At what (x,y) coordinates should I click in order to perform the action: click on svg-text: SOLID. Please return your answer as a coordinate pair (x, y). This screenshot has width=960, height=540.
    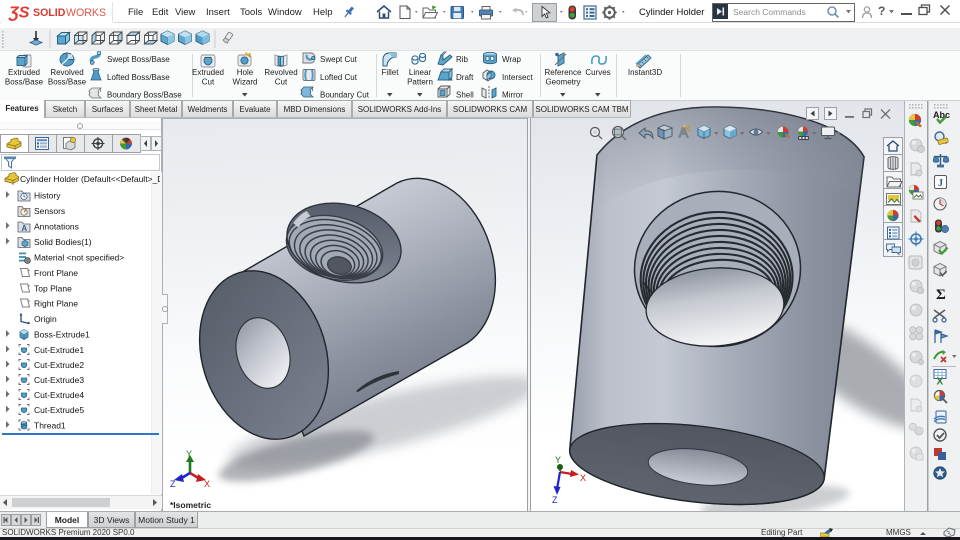
    Looking at the image, I should click on (49, 13).